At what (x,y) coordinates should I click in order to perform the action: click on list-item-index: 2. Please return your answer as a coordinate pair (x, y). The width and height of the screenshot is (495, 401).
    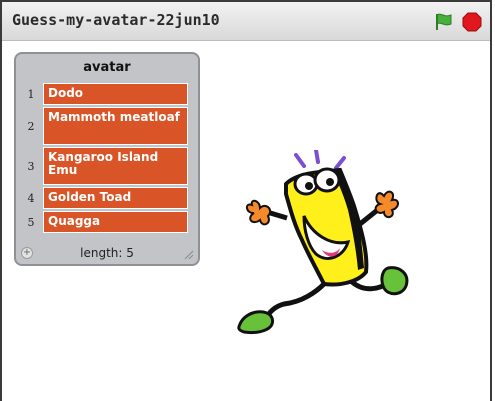
    Looking at the image, I should click on (31, 126).